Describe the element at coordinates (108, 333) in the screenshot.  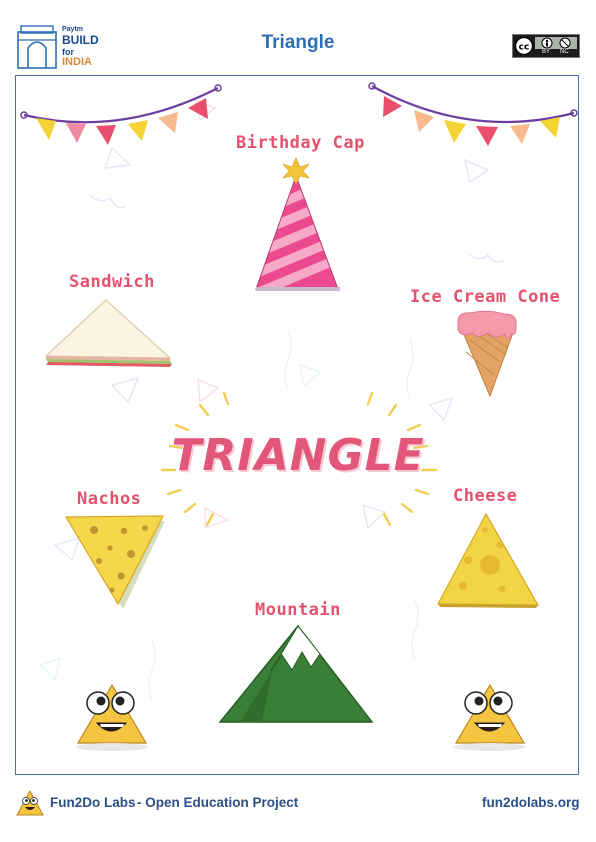
I see `sandwich-illustration` at that location.